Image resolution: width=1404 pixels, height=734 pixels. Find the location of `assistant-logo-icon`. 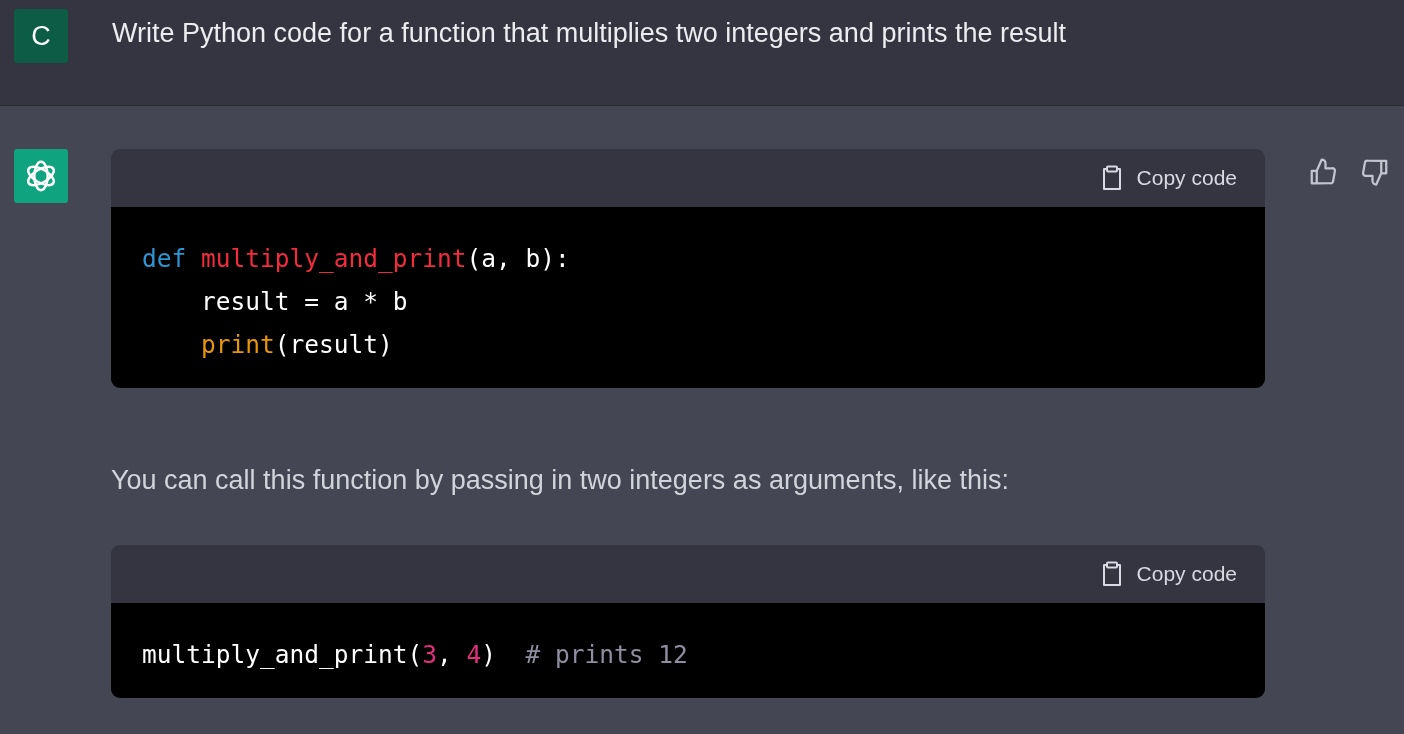

assistant-logo-icon is located at coordinates (41, 176).